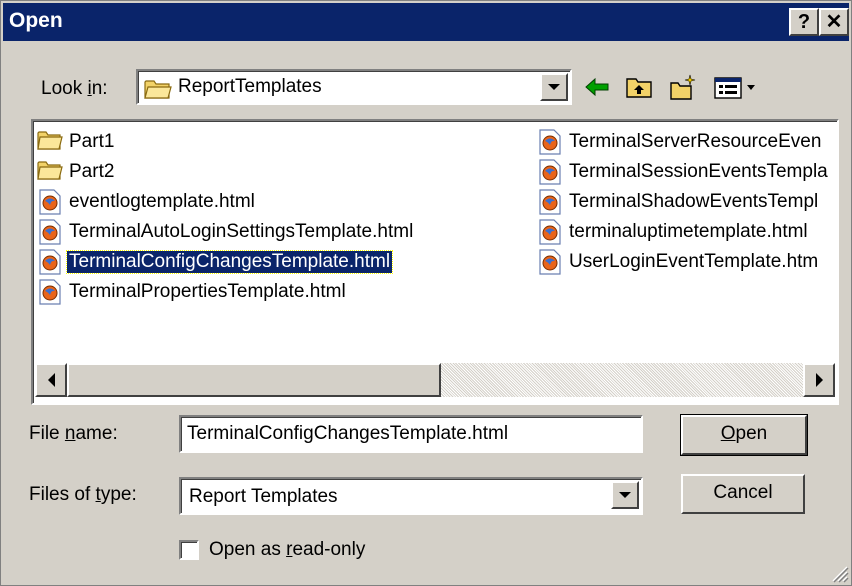  I want to click on look-in-value: ReportTemplates, so click(250, 86).